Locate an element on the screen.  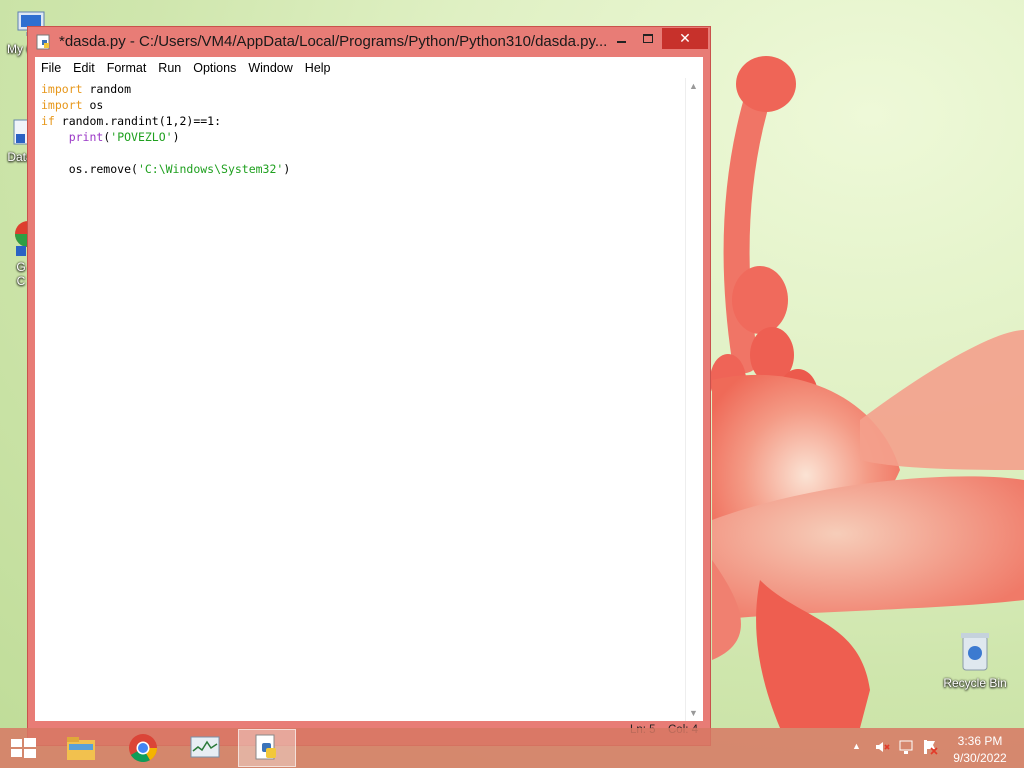
minimize-icon is located at coordinates (621, 41).